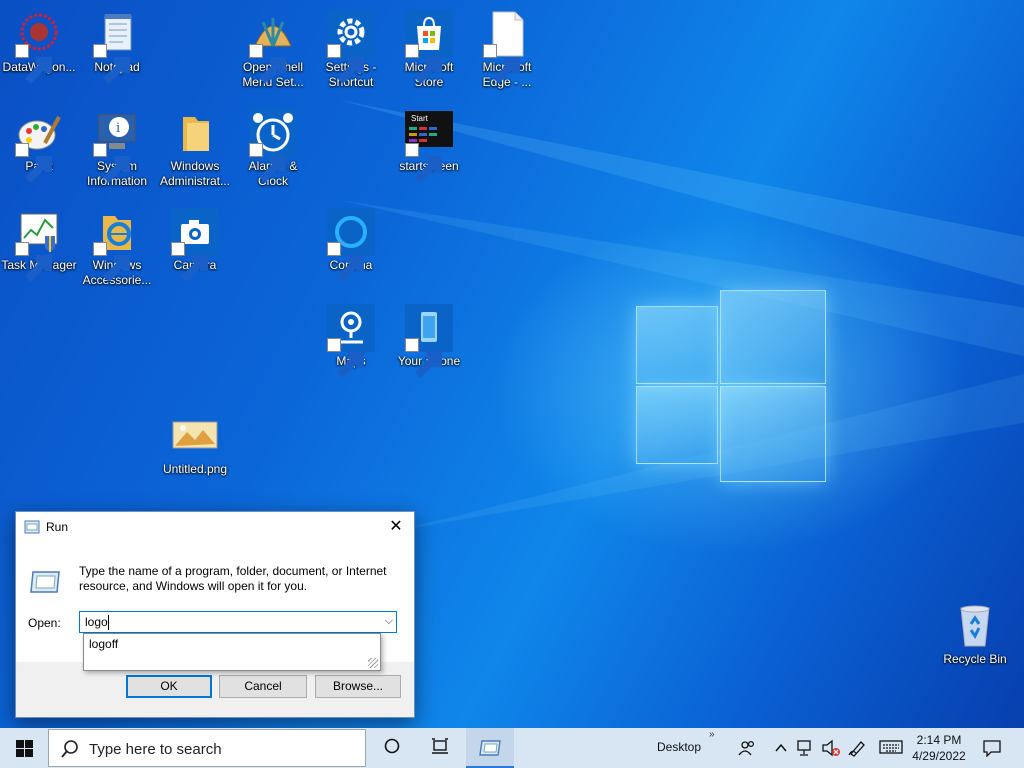  What do you see at coordinates (39, 245) in the screenshot?
I see `desktop-icon-task-manager: Task Manager` at bounding box center [39, 245].